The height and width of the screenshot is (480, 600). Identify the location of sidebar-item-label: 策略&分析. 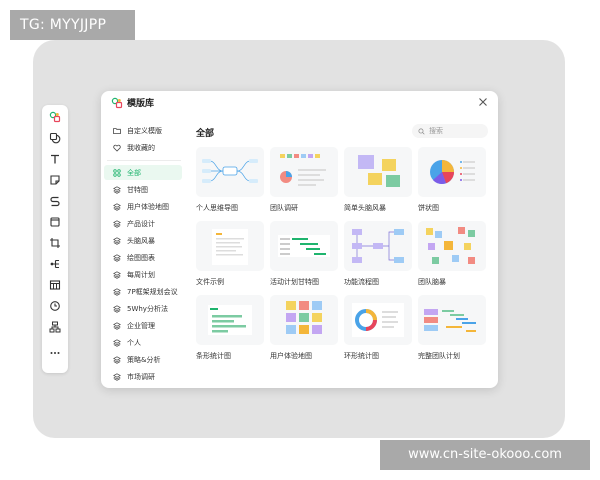
(144, 359).